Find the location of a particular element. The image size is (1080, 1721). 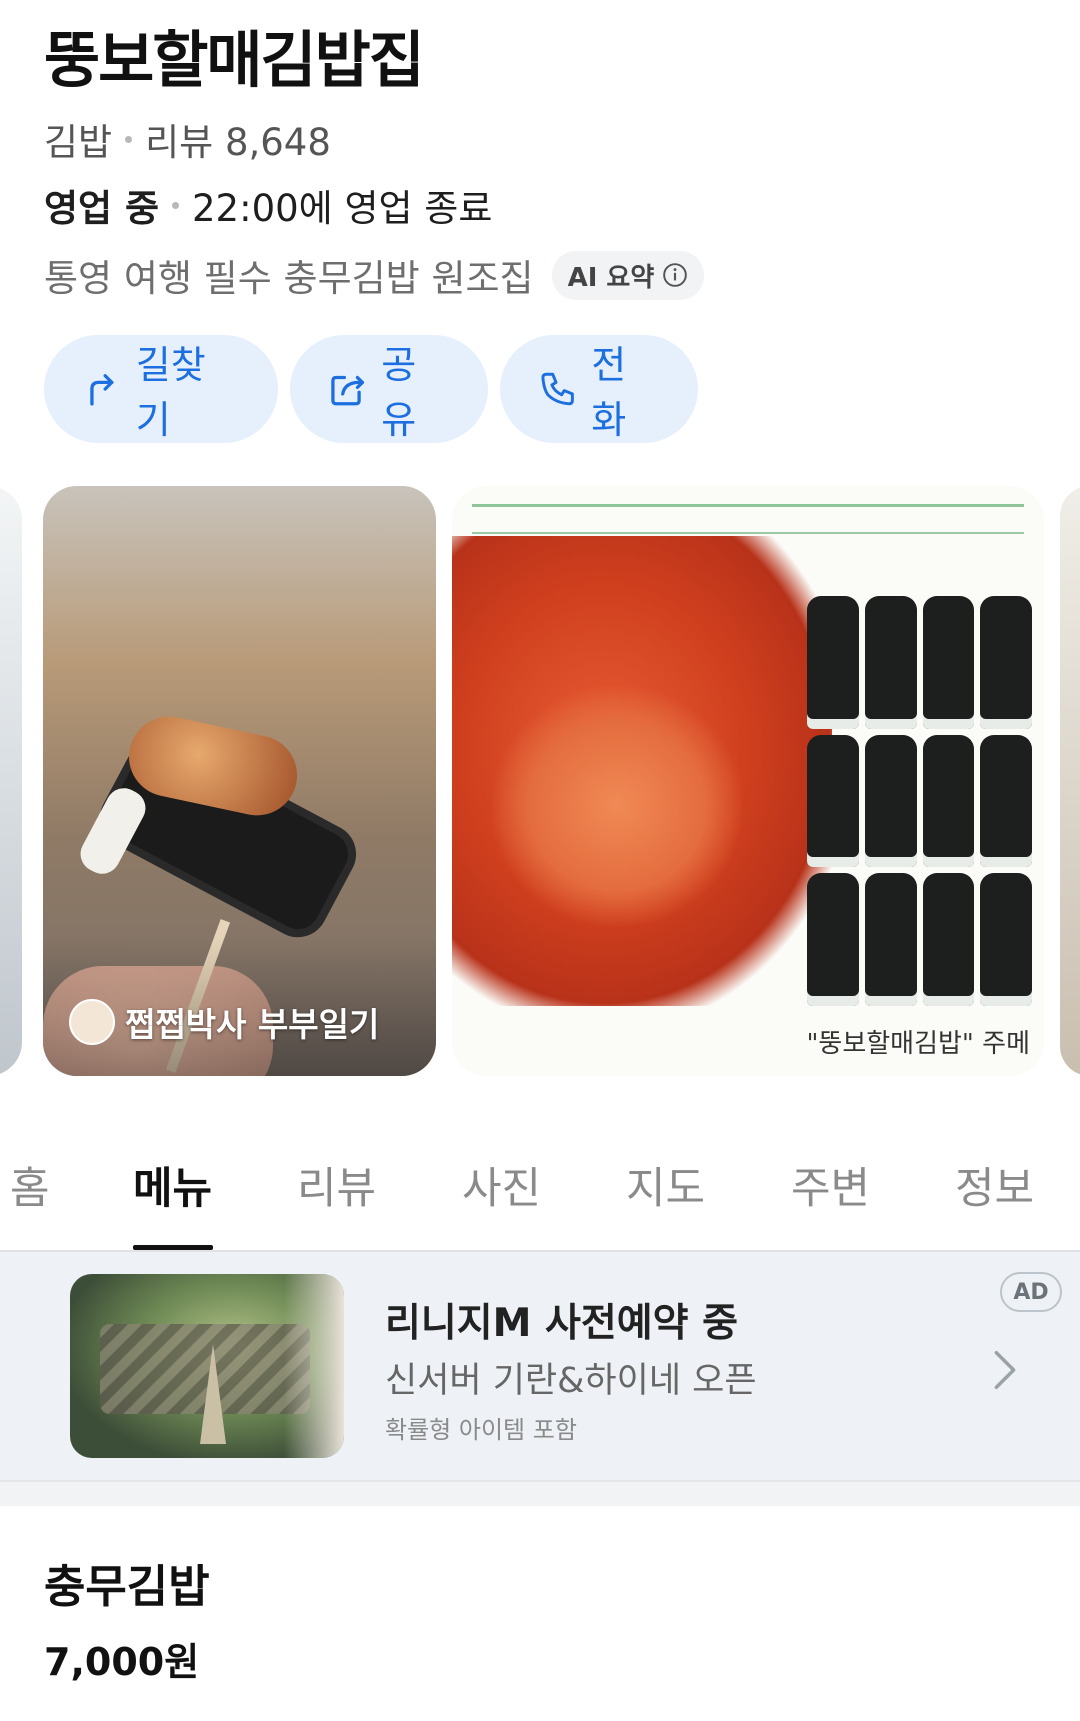

tab-home: 홈 is located at coordinates (30, 1185).